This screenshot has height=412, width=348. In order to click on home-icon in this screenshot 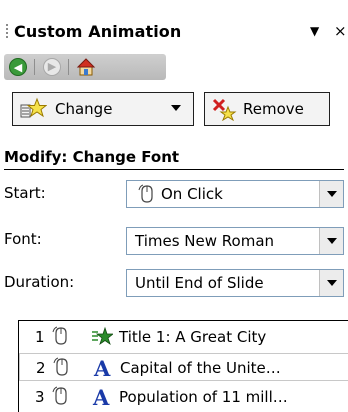, I will do `click(86, 67)`.